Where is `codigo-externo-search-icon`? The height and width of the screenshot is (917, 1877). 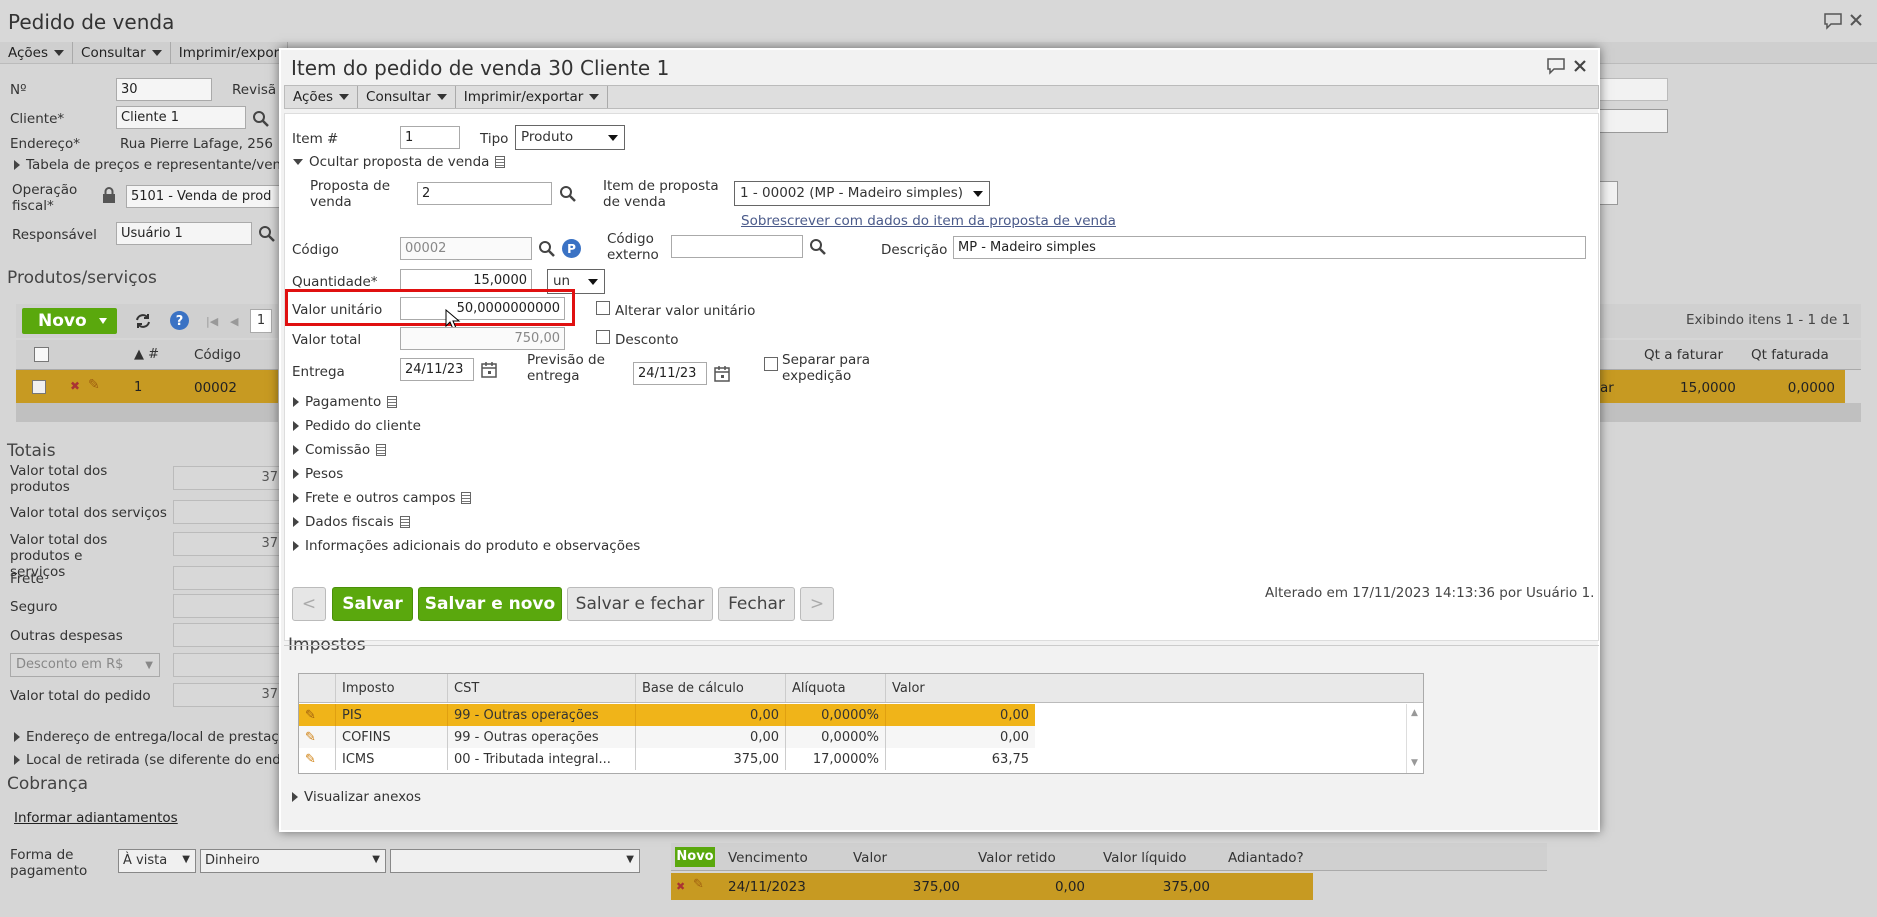
codigo-externo-search-icon is located at coordinates (818, 247).